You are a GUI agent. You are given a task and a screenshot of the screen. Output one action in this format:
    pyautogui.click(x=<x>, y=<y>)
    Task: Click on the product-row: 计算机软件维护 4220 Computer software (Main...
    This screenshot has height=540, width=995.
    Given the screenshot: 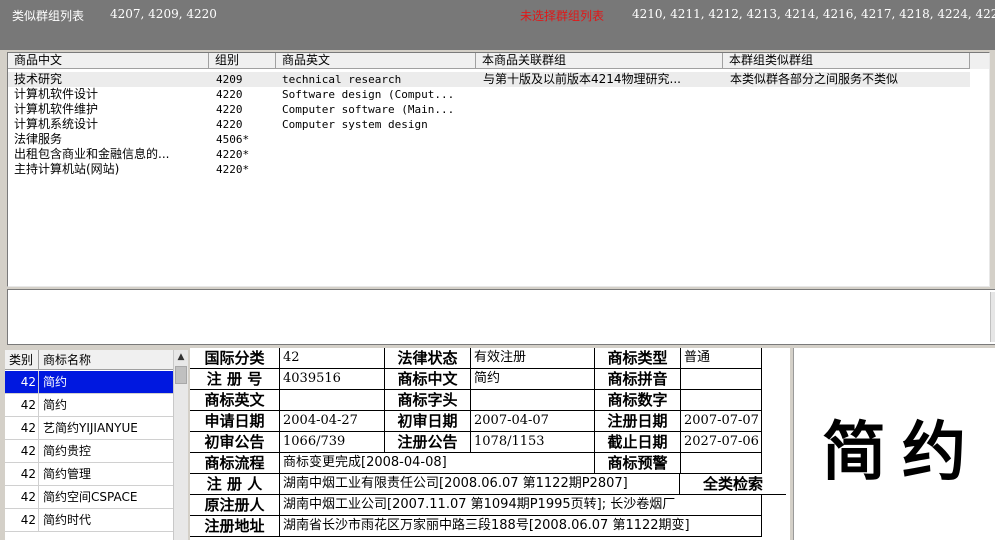 What is the action you would take?
    pyautogui.click(x=498, y=109)
    